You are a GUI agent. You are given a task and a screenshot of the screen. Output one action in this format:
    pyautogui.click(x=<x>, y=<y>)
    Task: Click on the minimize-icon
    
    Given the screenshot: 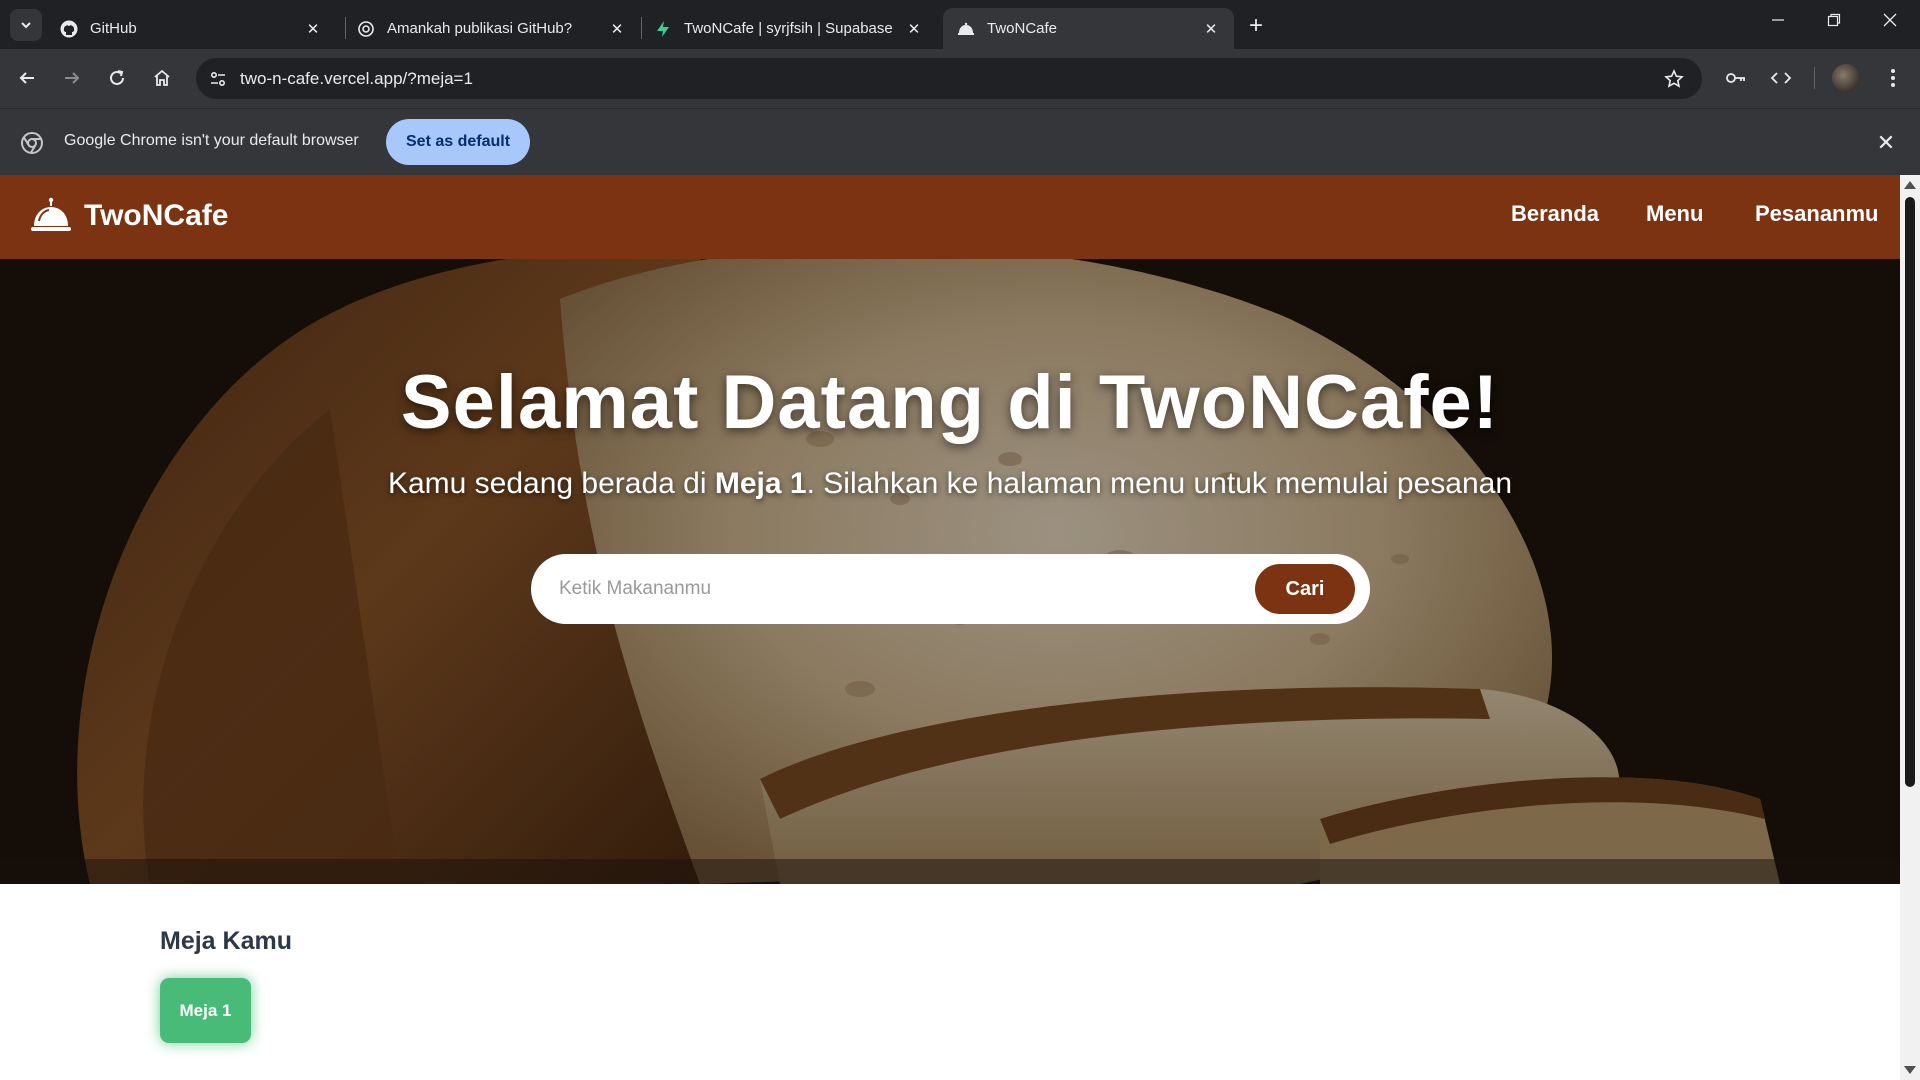 What is the action you would take?
    pyautogui.click(x=1778, y=20)
    